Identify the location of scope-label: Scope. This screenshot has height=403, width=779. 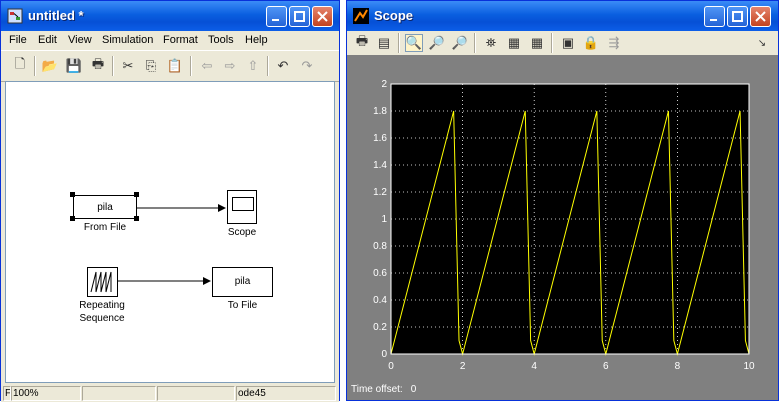
(242, 232).